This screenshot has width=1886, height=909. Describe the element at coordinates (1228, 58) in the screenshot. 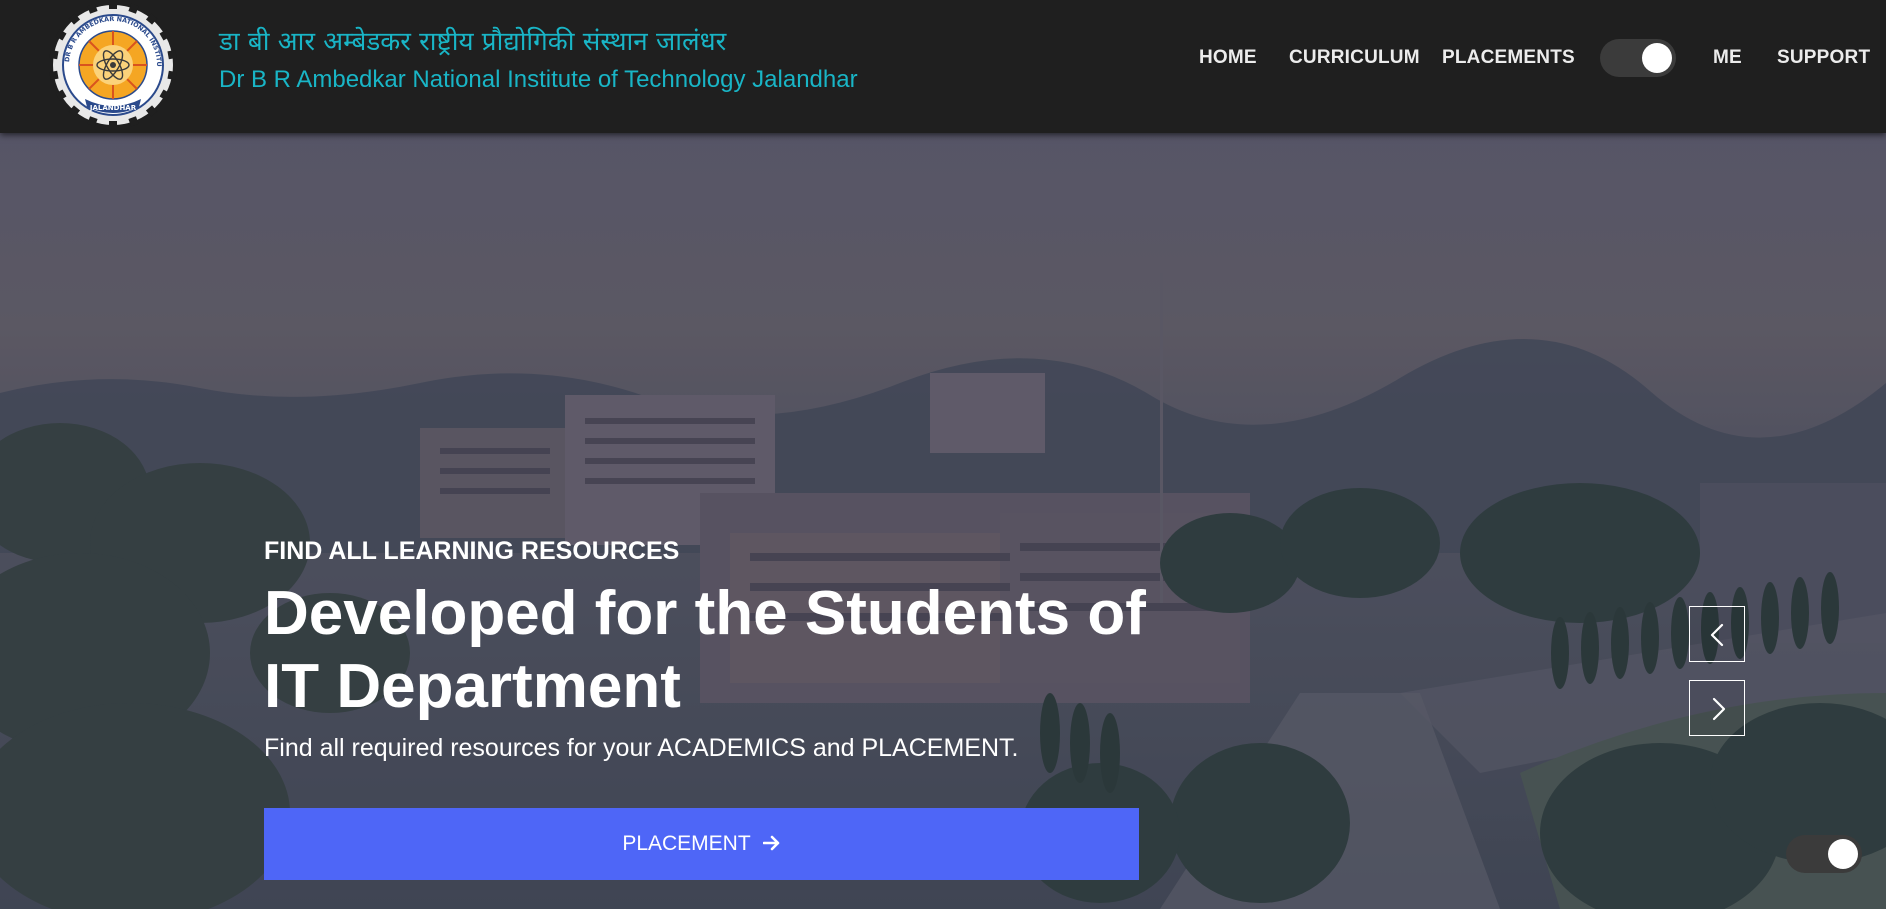

I see `nav-home: HOME` at that location.